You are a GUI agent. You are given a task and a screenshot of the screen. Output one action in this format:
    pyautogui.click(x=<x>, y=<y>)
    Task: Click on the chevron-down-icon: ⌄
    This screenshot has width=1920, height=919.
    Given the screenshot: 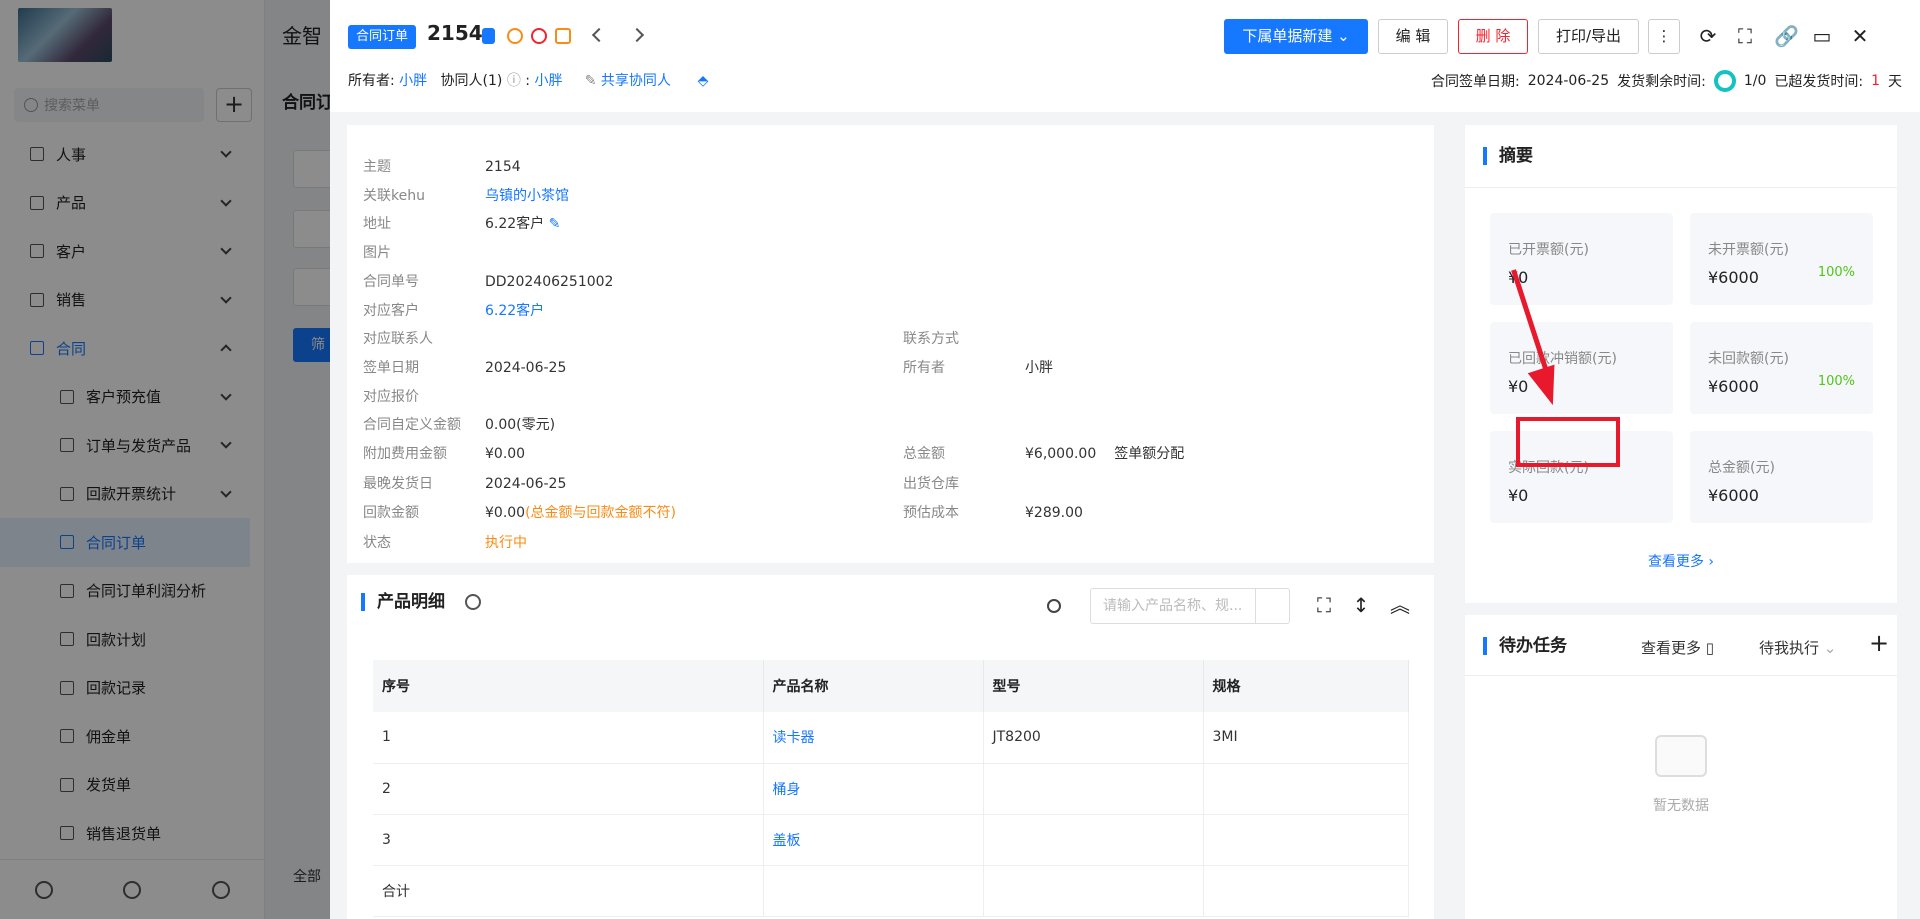 What is the action you would take?
    pyautogui.click(x=1830, y=648)
    